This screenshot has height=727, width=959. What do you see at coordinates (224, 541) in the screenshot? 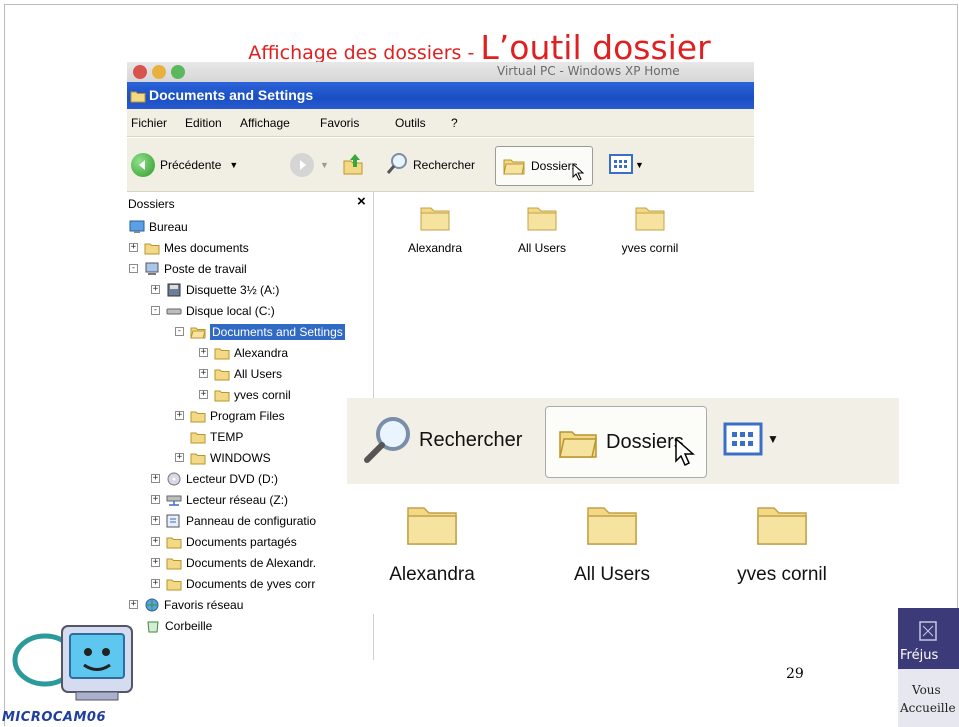
I see `tree-item-documents-partages: + Documents partagés` at bounding box center [224, 541].